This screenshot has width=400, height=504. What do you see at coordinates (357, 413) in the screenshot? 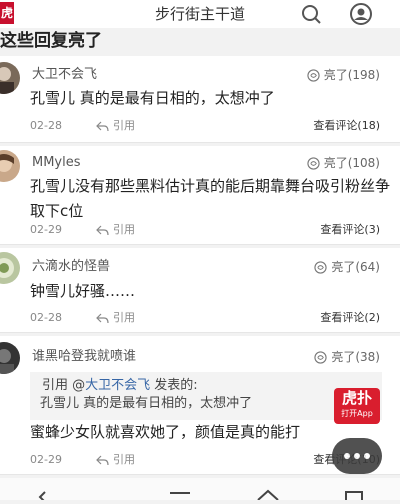
I see `open-app-label: 打开App` at bounding box center [357, 413].